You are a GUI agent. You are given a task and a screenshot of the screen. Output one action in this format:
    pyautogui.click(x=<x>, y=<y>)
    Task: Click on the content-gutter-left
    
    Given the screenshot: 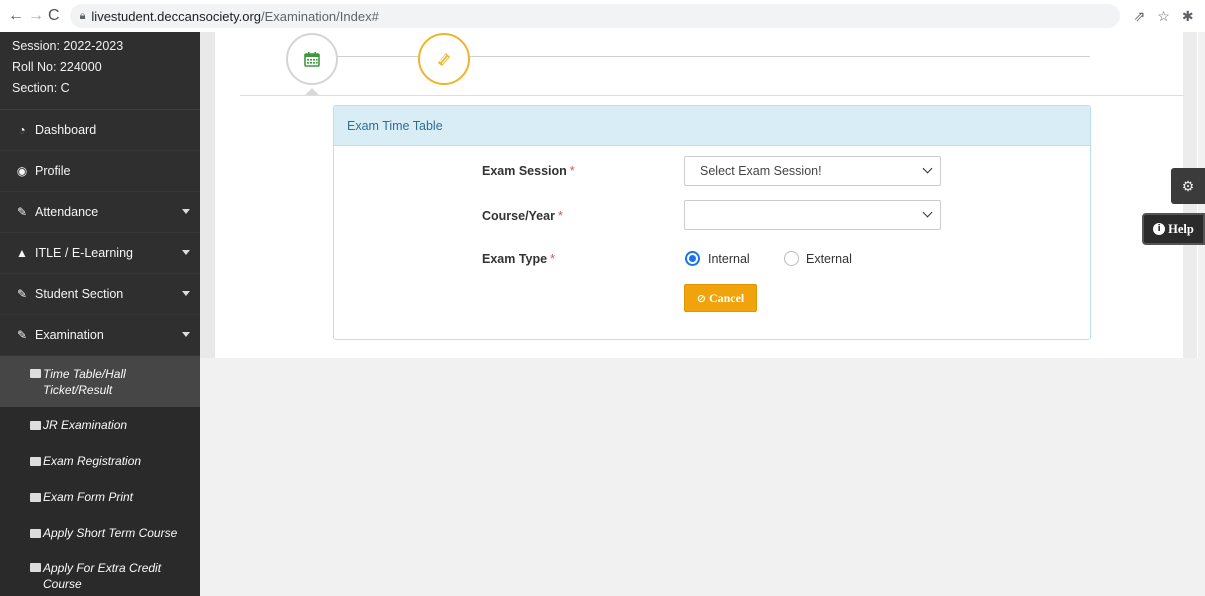 What is the action you would take?
    pyautogui.click(x=207, y=195)
    